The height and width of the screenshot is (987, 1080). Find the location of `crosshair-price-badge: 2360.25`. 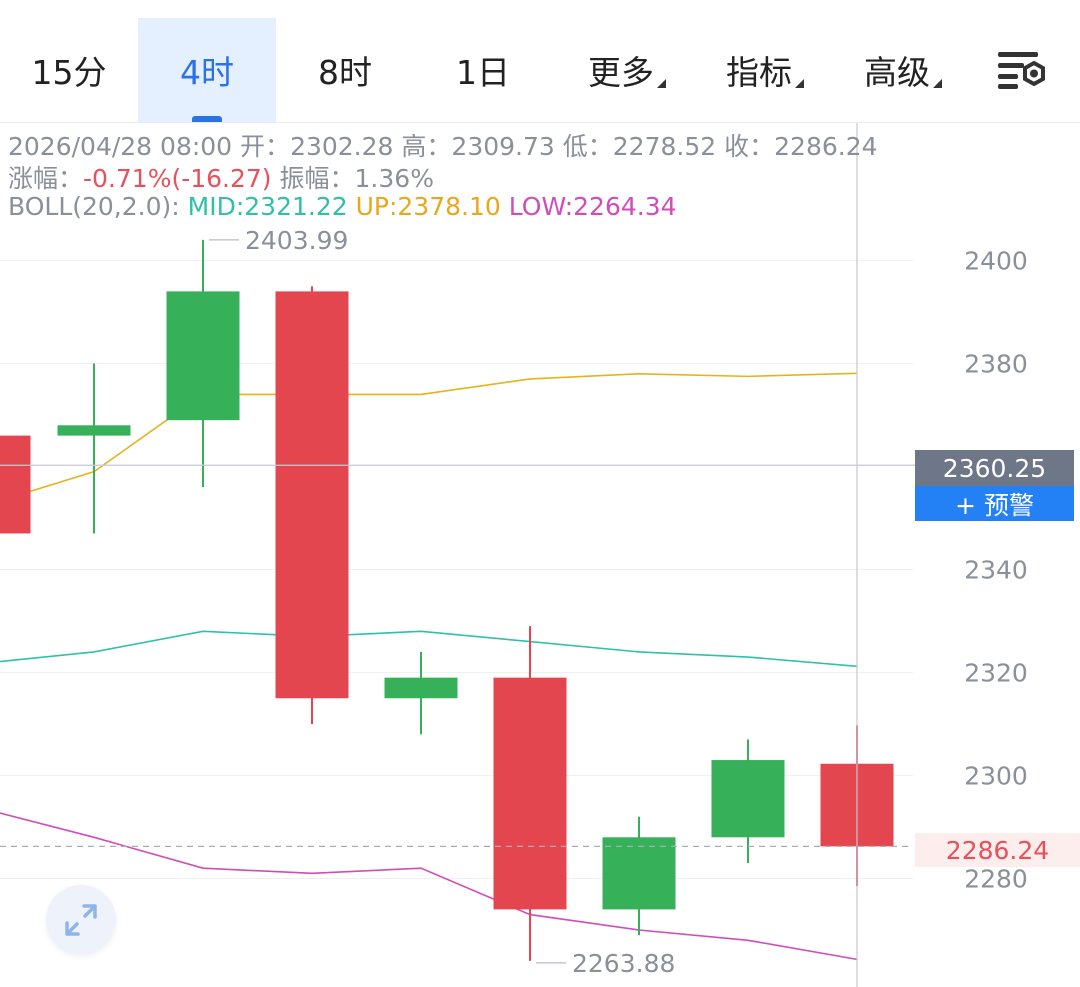

crosshair-price-badge: 2360.25 is located at coordinates (994, 468).